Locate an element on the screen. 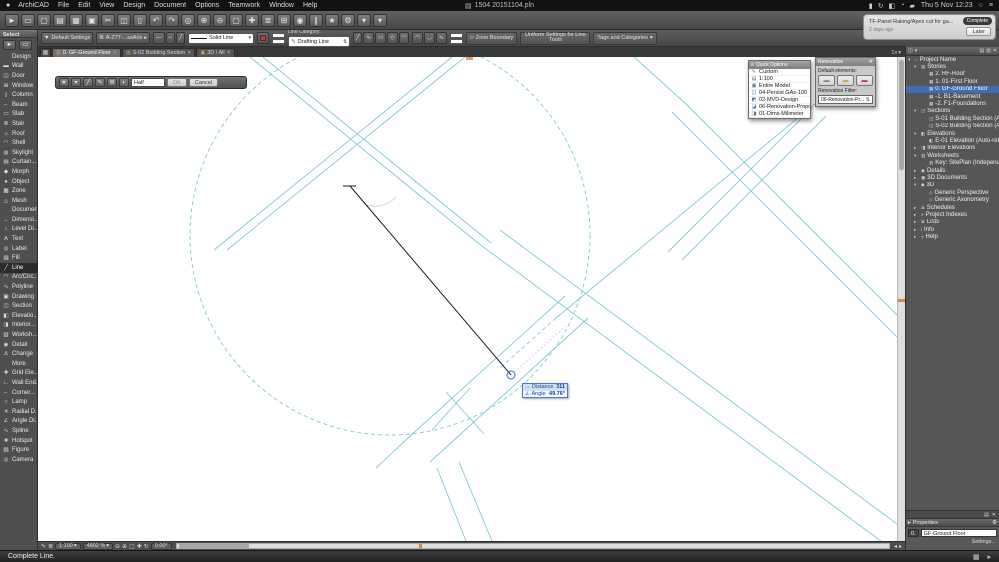 This screenshot has height=562, width=999. toolbox-item: ∿ Spline is located at coordinates (18, 431).